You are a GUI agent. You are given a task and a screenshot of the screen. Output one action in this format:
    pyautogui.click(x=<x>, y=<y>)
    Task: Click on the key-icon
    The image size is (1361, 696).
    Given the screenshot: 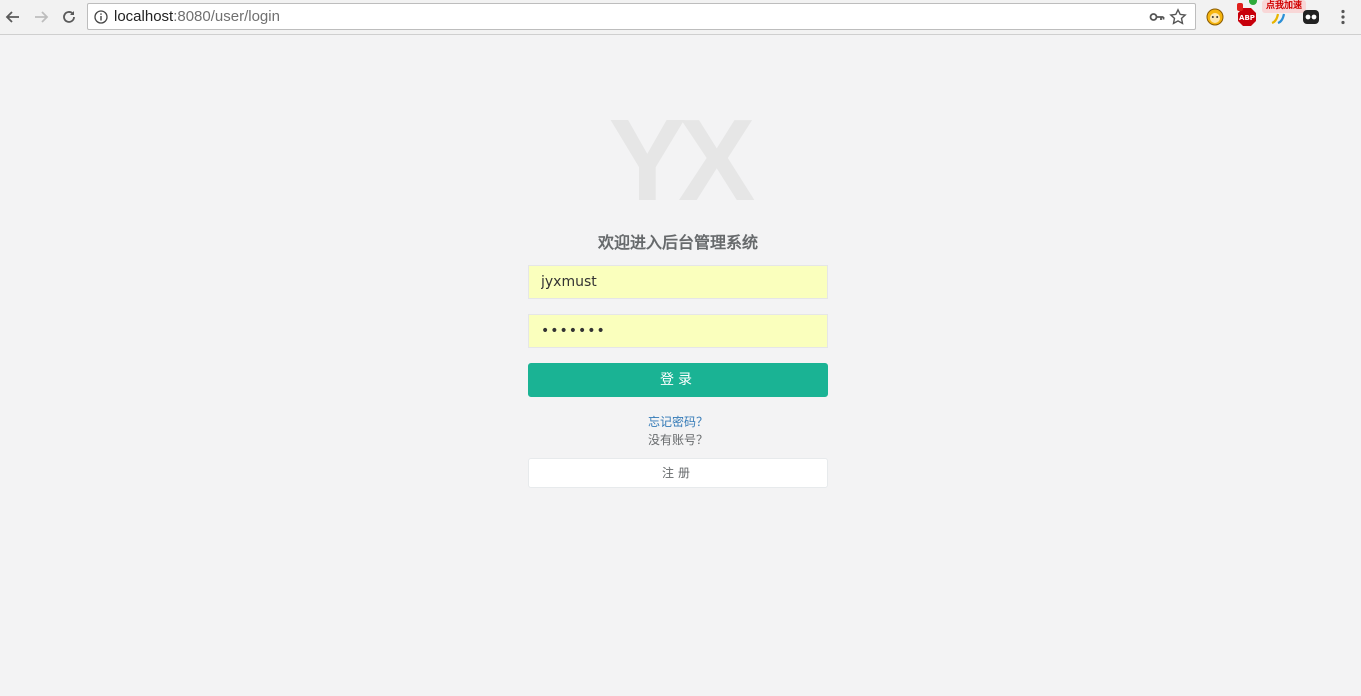 What is the action you would take?
    pyautogui.click(x=1157, y=17)
    